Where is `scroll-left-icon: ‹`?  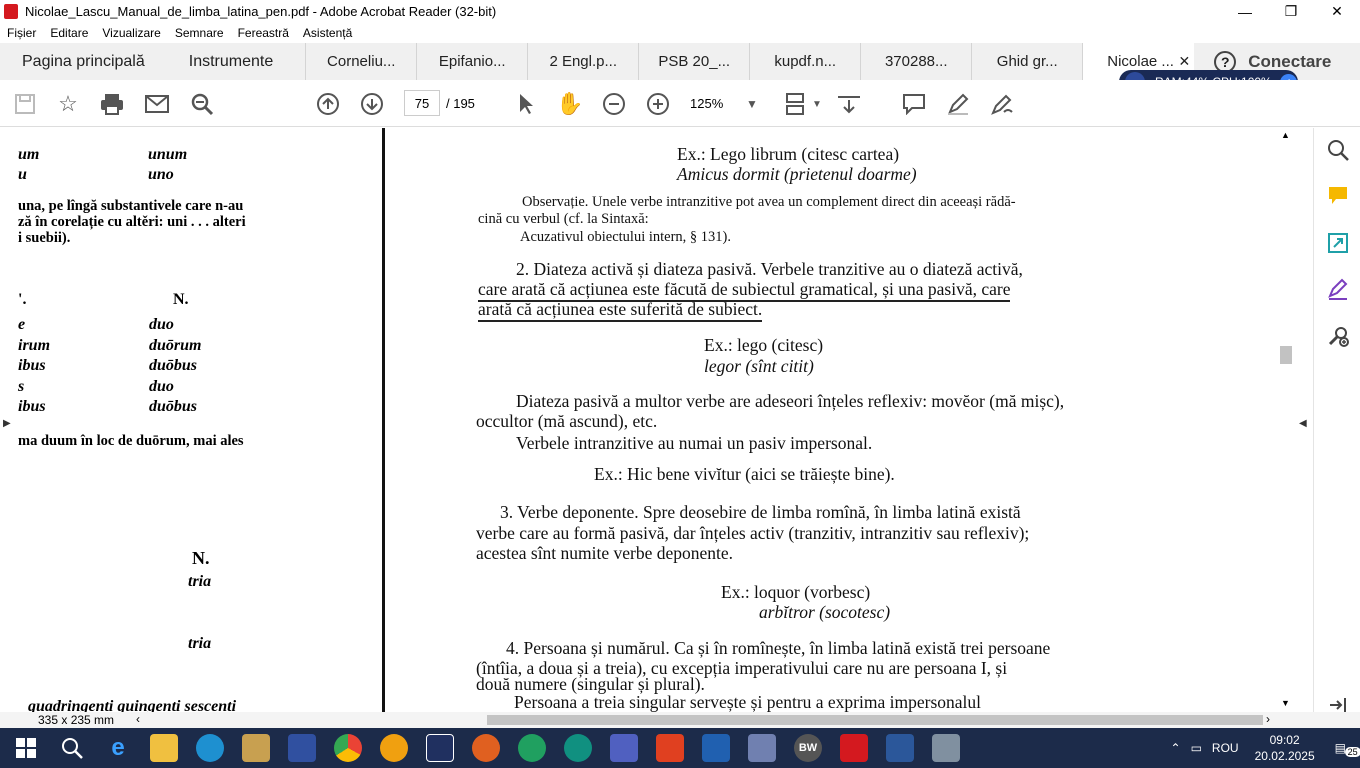 scroll-left-icon: ‹ is located at coordinates (138, 719).